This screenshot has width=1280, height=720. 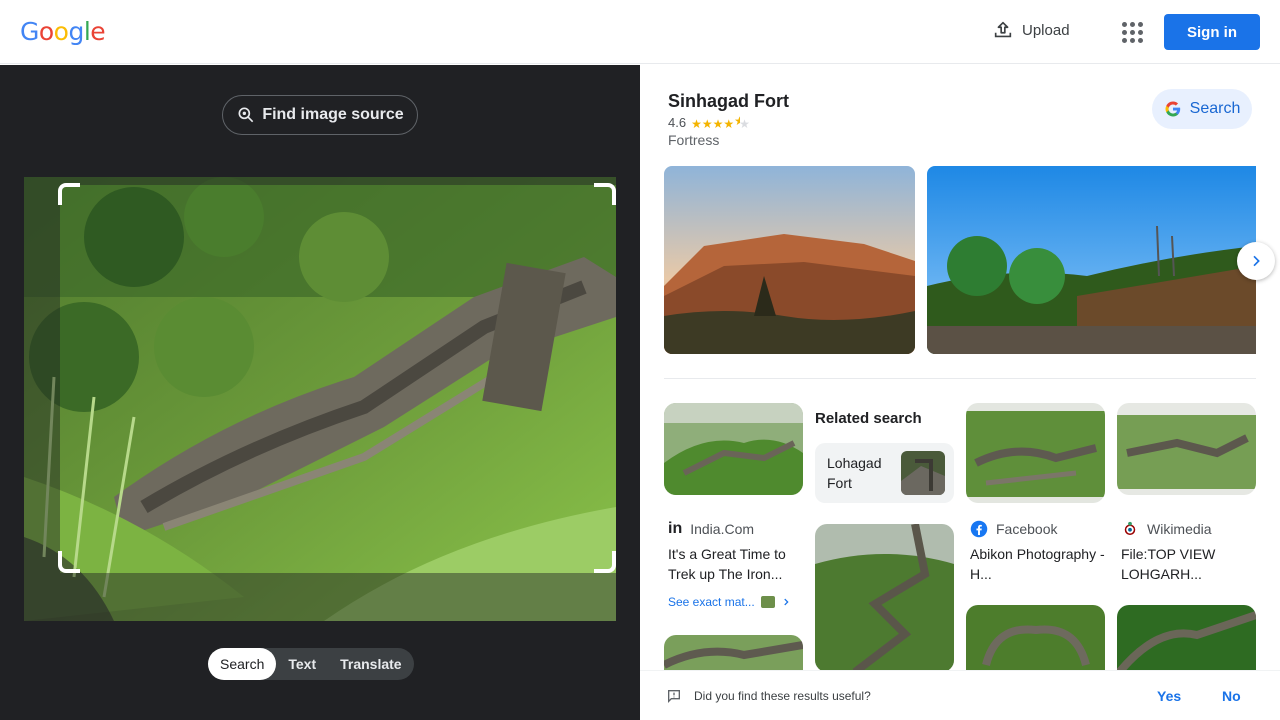 I want to click on upload-label: Upload, so click(x=1046, y=30).